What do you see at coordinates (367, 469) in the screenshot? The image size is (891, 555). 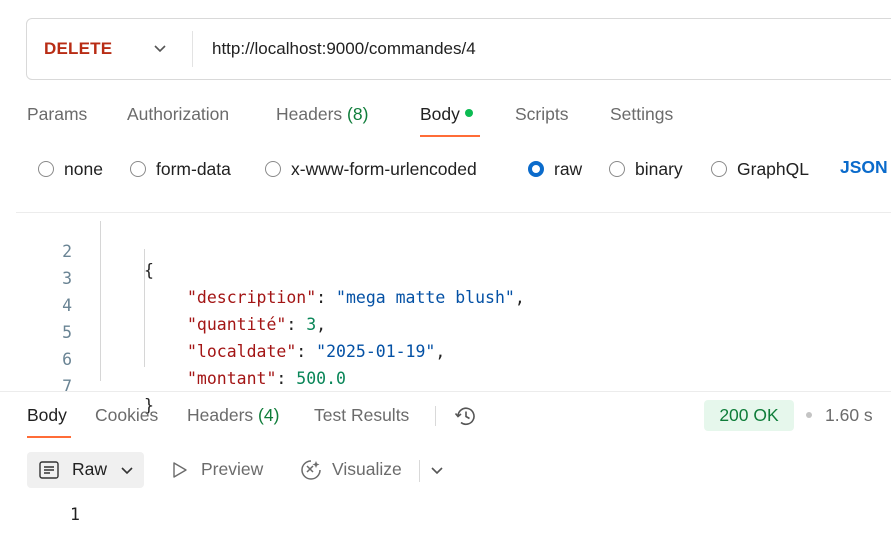 I see `visualize-label: Visualize` at bounding box center [367, 469].